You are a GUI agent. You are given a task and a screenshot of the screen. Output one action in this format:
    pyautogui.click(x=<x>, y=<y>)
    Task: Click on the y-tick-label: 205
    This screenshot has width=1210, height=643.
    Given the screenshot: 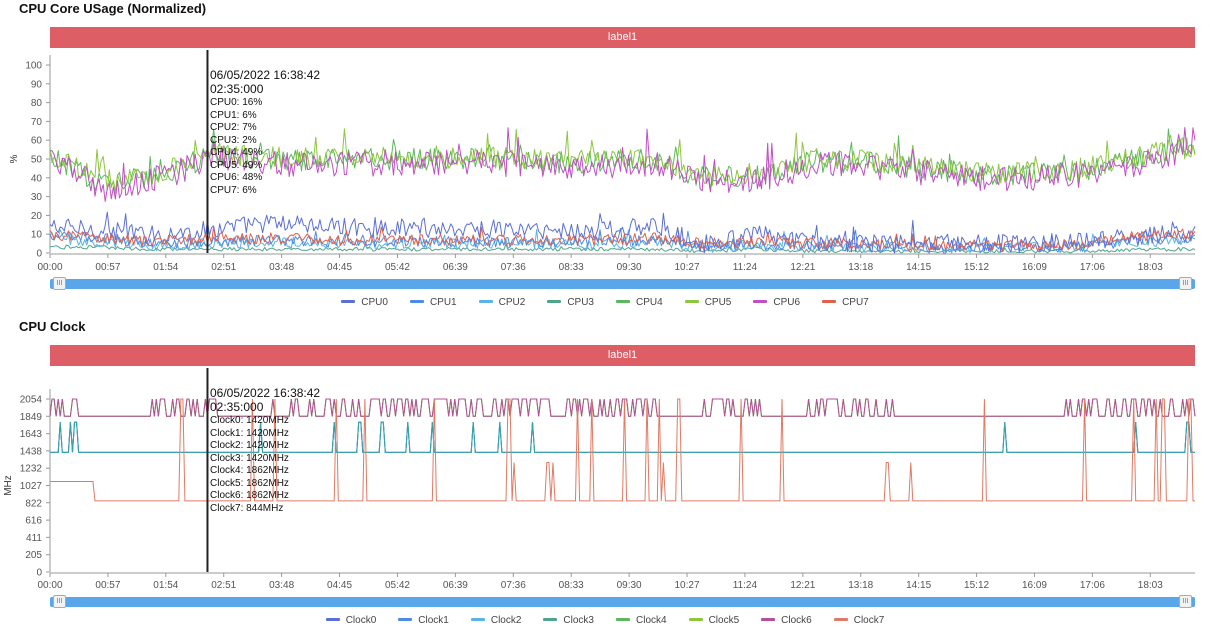 What is the action you would take?
    pyautogui.click(x=33, y=555)
    